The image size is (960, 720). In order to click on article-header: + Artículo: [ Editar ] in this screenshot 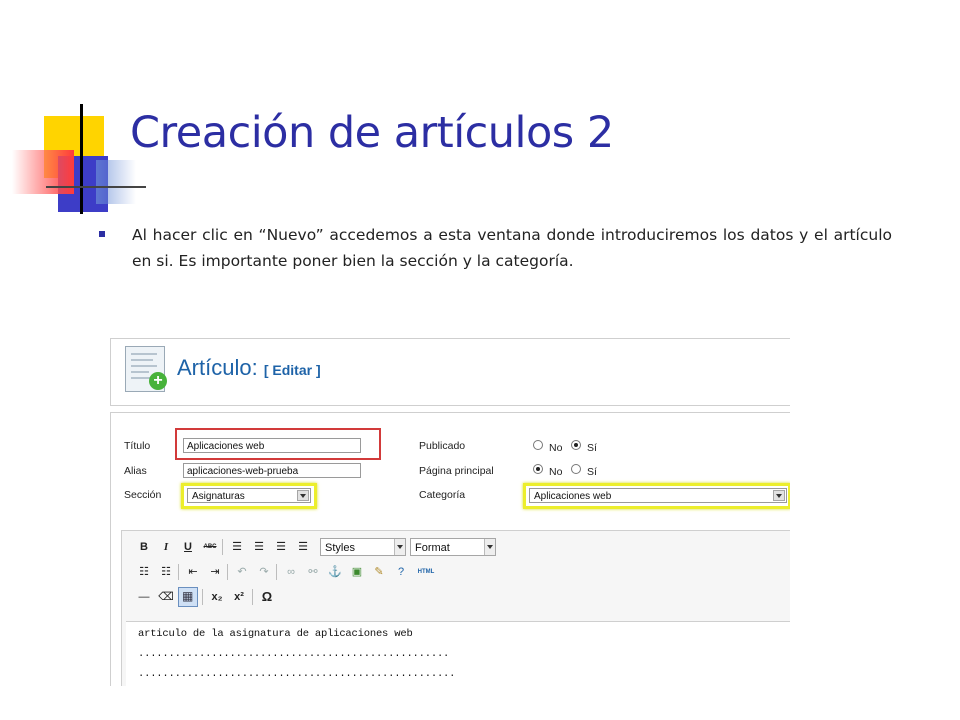, I will do `click(450, 372)`.